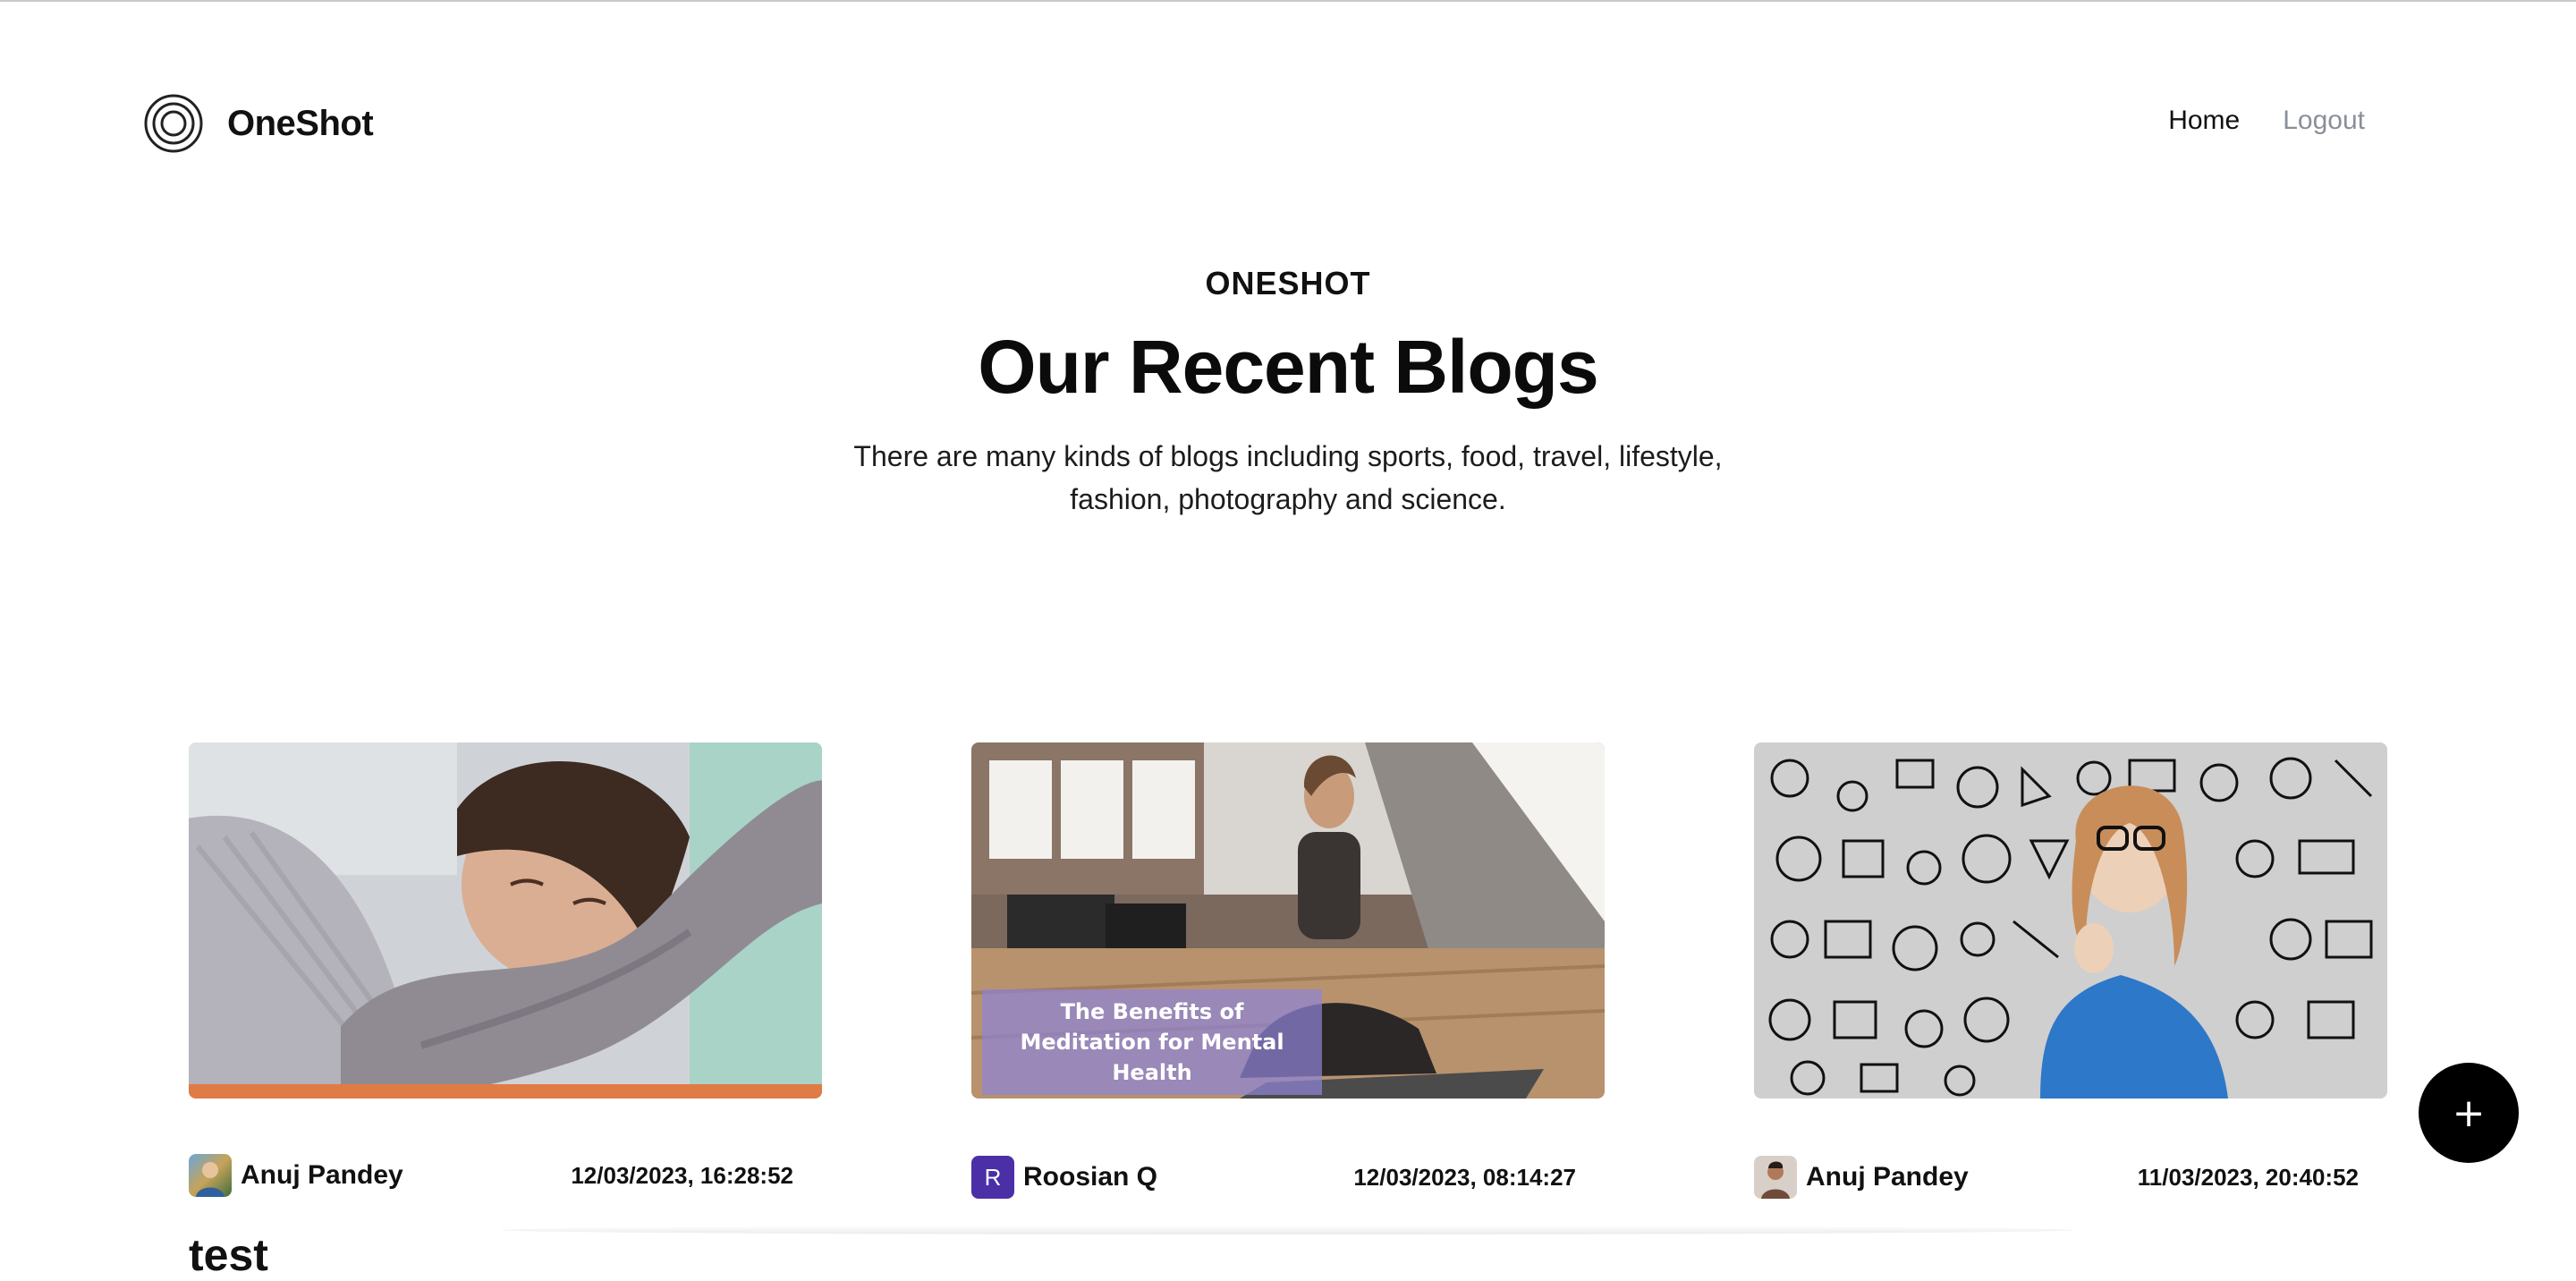 The width and height of the screenshot is (2576, 1281). I want to click on page-title: Our Recent Blogs, so click(1288, 367).